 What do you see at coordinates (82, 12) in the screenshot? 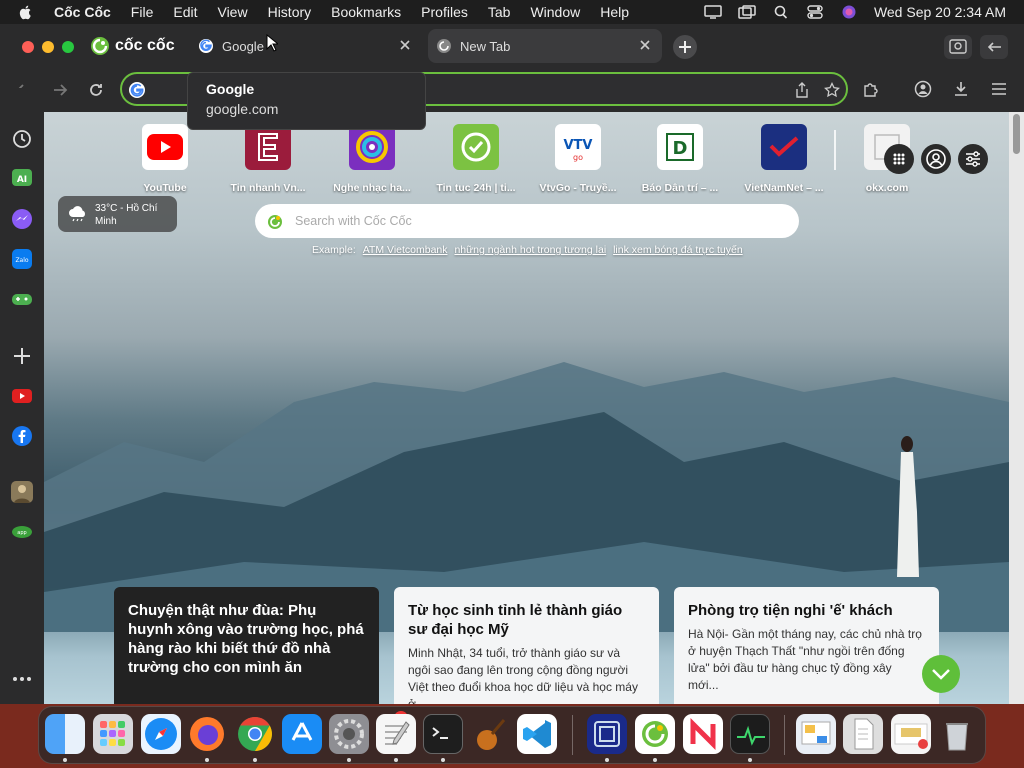
I see `menu-app-name: Cốc Cốc` at bounding box center [82, 12].